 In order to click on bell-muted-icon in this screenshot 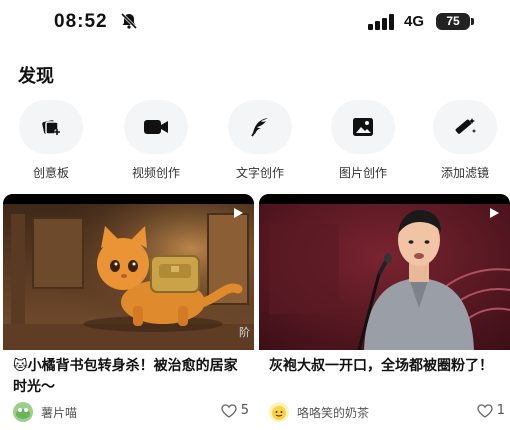, I will do `click(129, 23)`.